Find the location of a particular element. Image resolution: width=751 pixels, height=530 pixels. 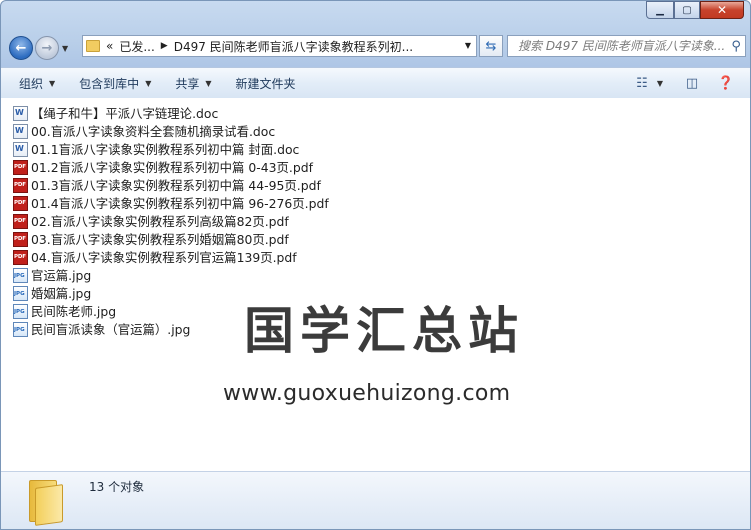

file-item: 03.盲派八字读象实例教程系列婚姻篇80页.pdf is located at coordinates (171, 239).